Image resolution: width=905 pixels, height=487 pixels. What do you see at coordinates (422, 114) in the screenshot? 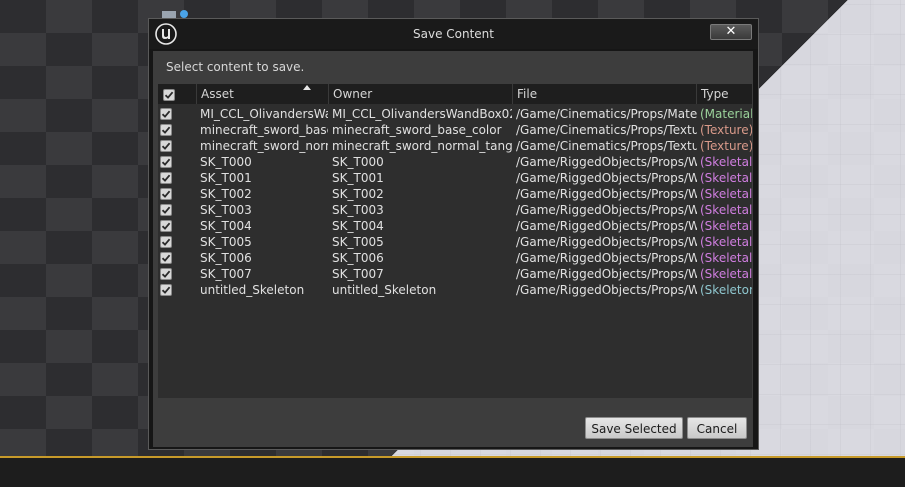
I see `cell-owner: MI_CCL_OlivandersWandBox02B` at bounding box center [422, 114].